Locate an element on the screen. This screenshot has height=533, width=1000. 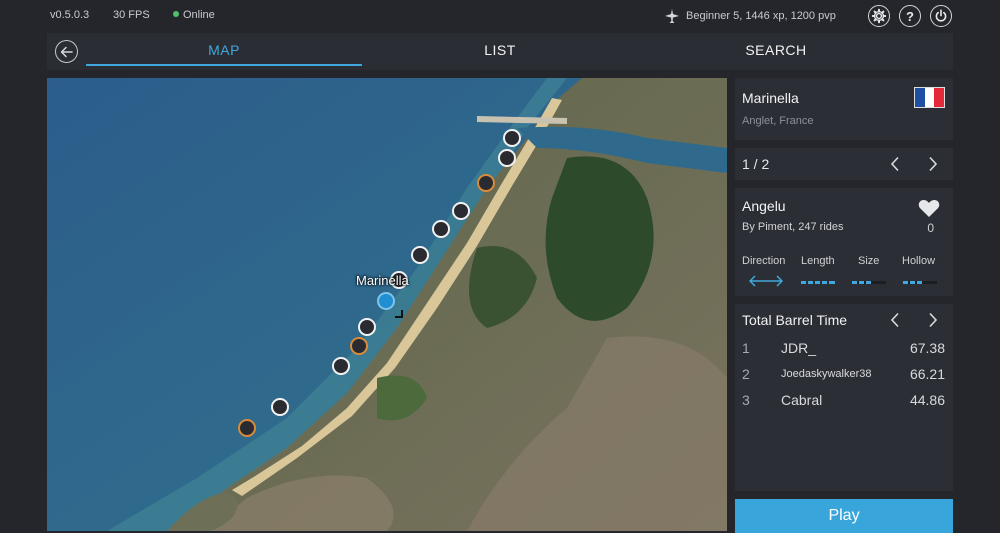
hollow-meter is located at coordinates (920, 282).